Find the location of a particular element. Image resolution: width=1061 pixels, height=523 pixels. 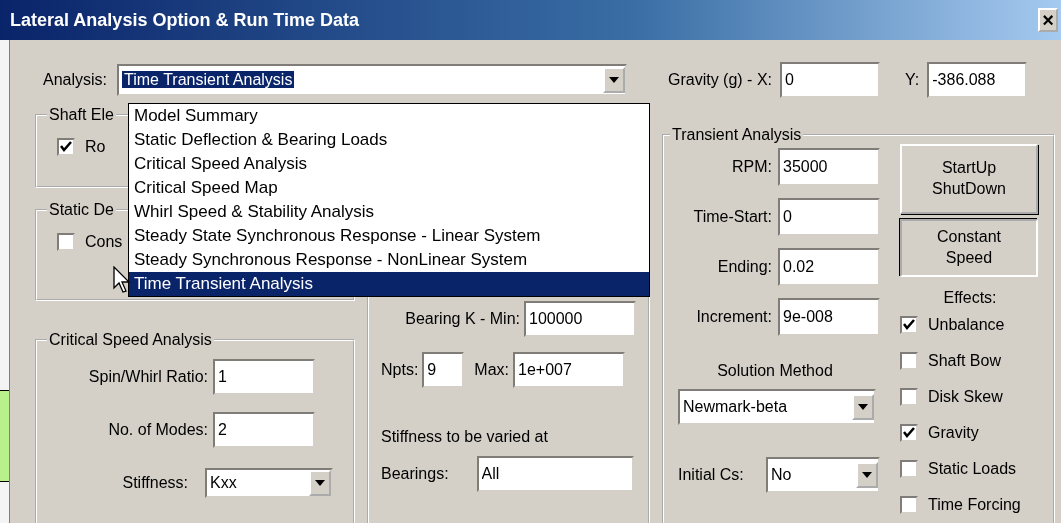

group-title: Critical Speed Analysis is located at coordinates (130, 340).